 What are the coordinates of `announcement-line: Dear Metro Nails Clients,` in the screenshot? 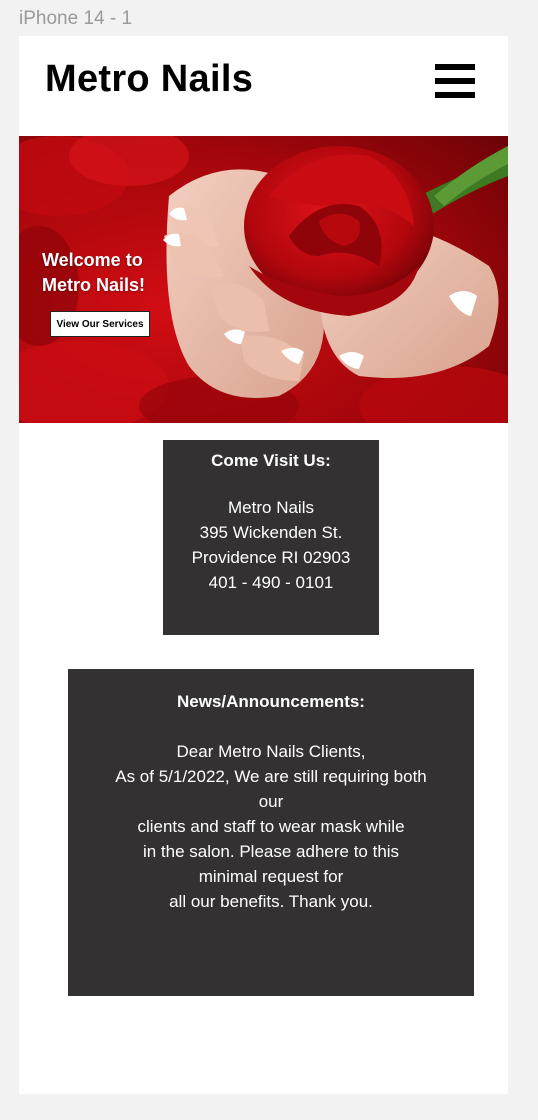 It's located at (271, 751).